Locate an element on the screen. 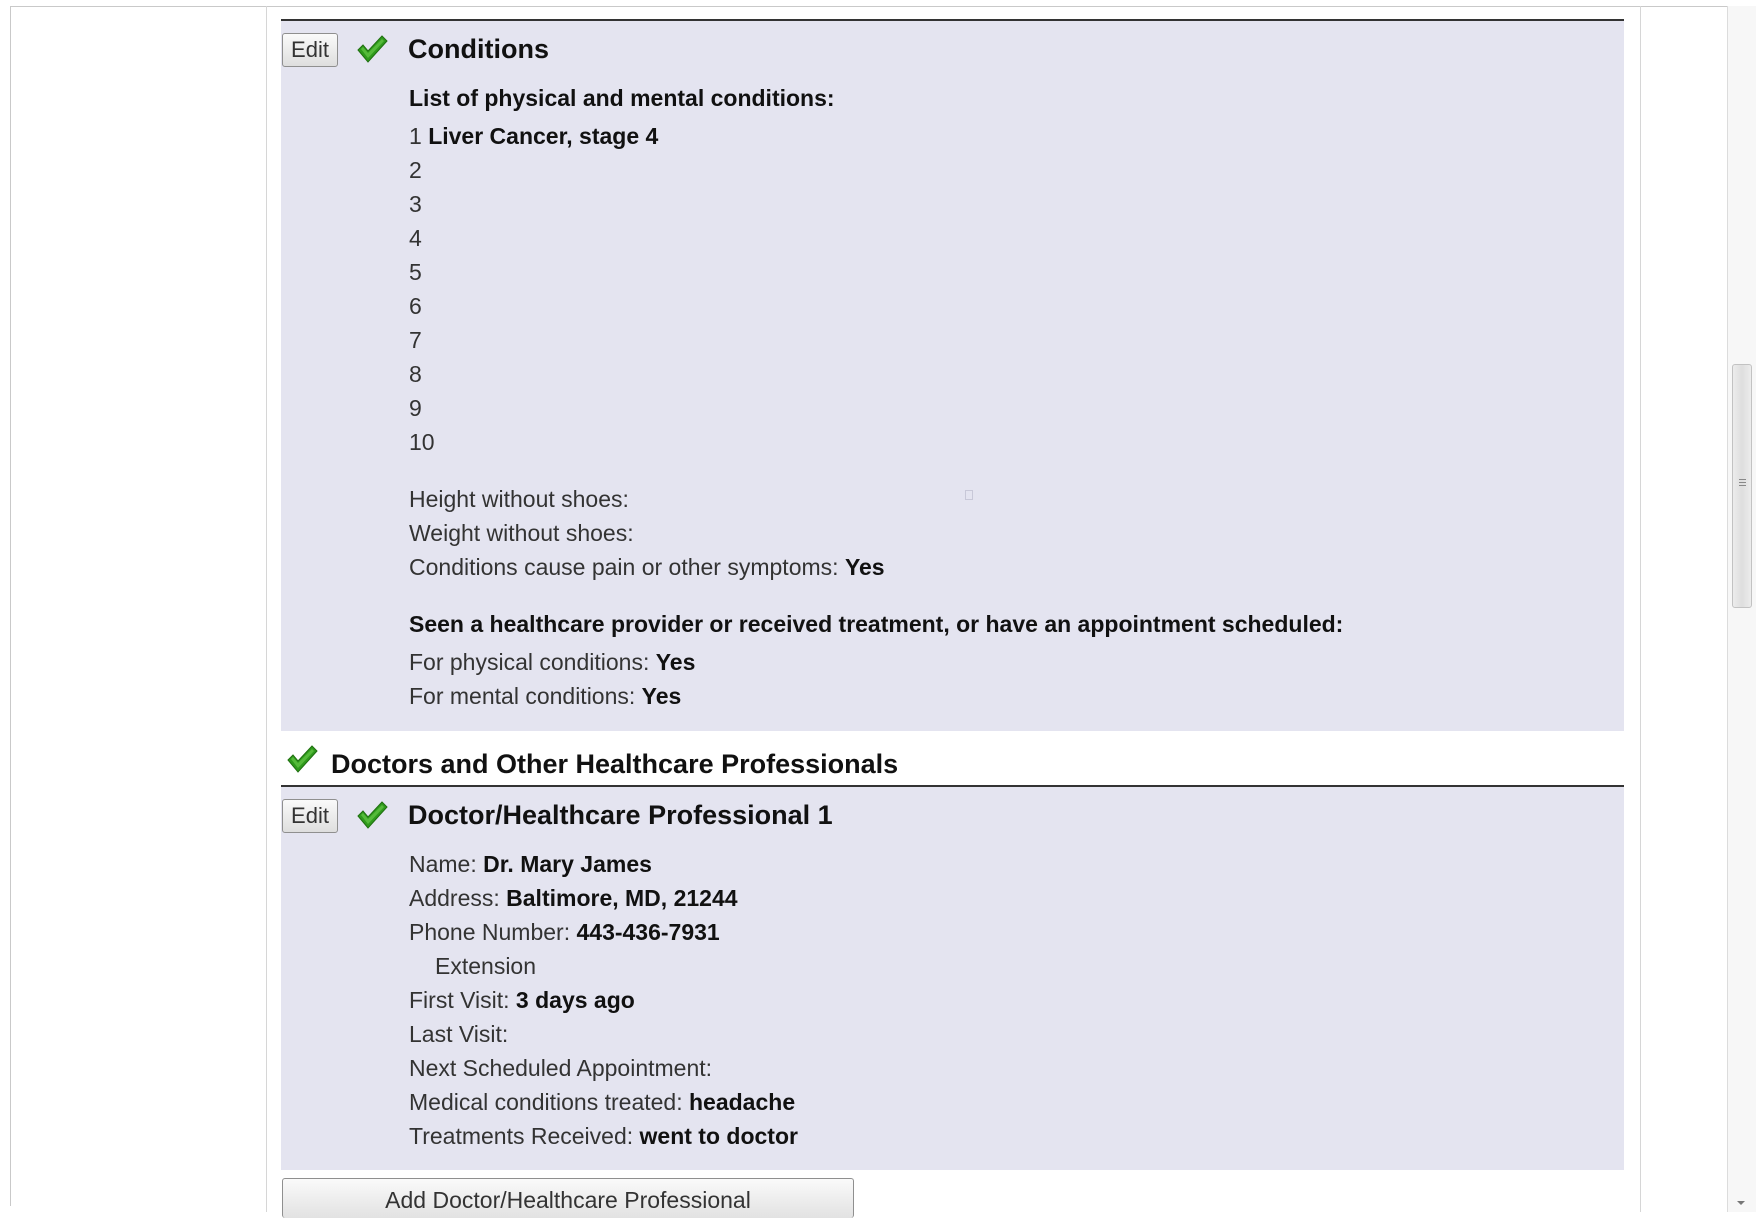  list-item: 2 is located at coordinates (415, 170).